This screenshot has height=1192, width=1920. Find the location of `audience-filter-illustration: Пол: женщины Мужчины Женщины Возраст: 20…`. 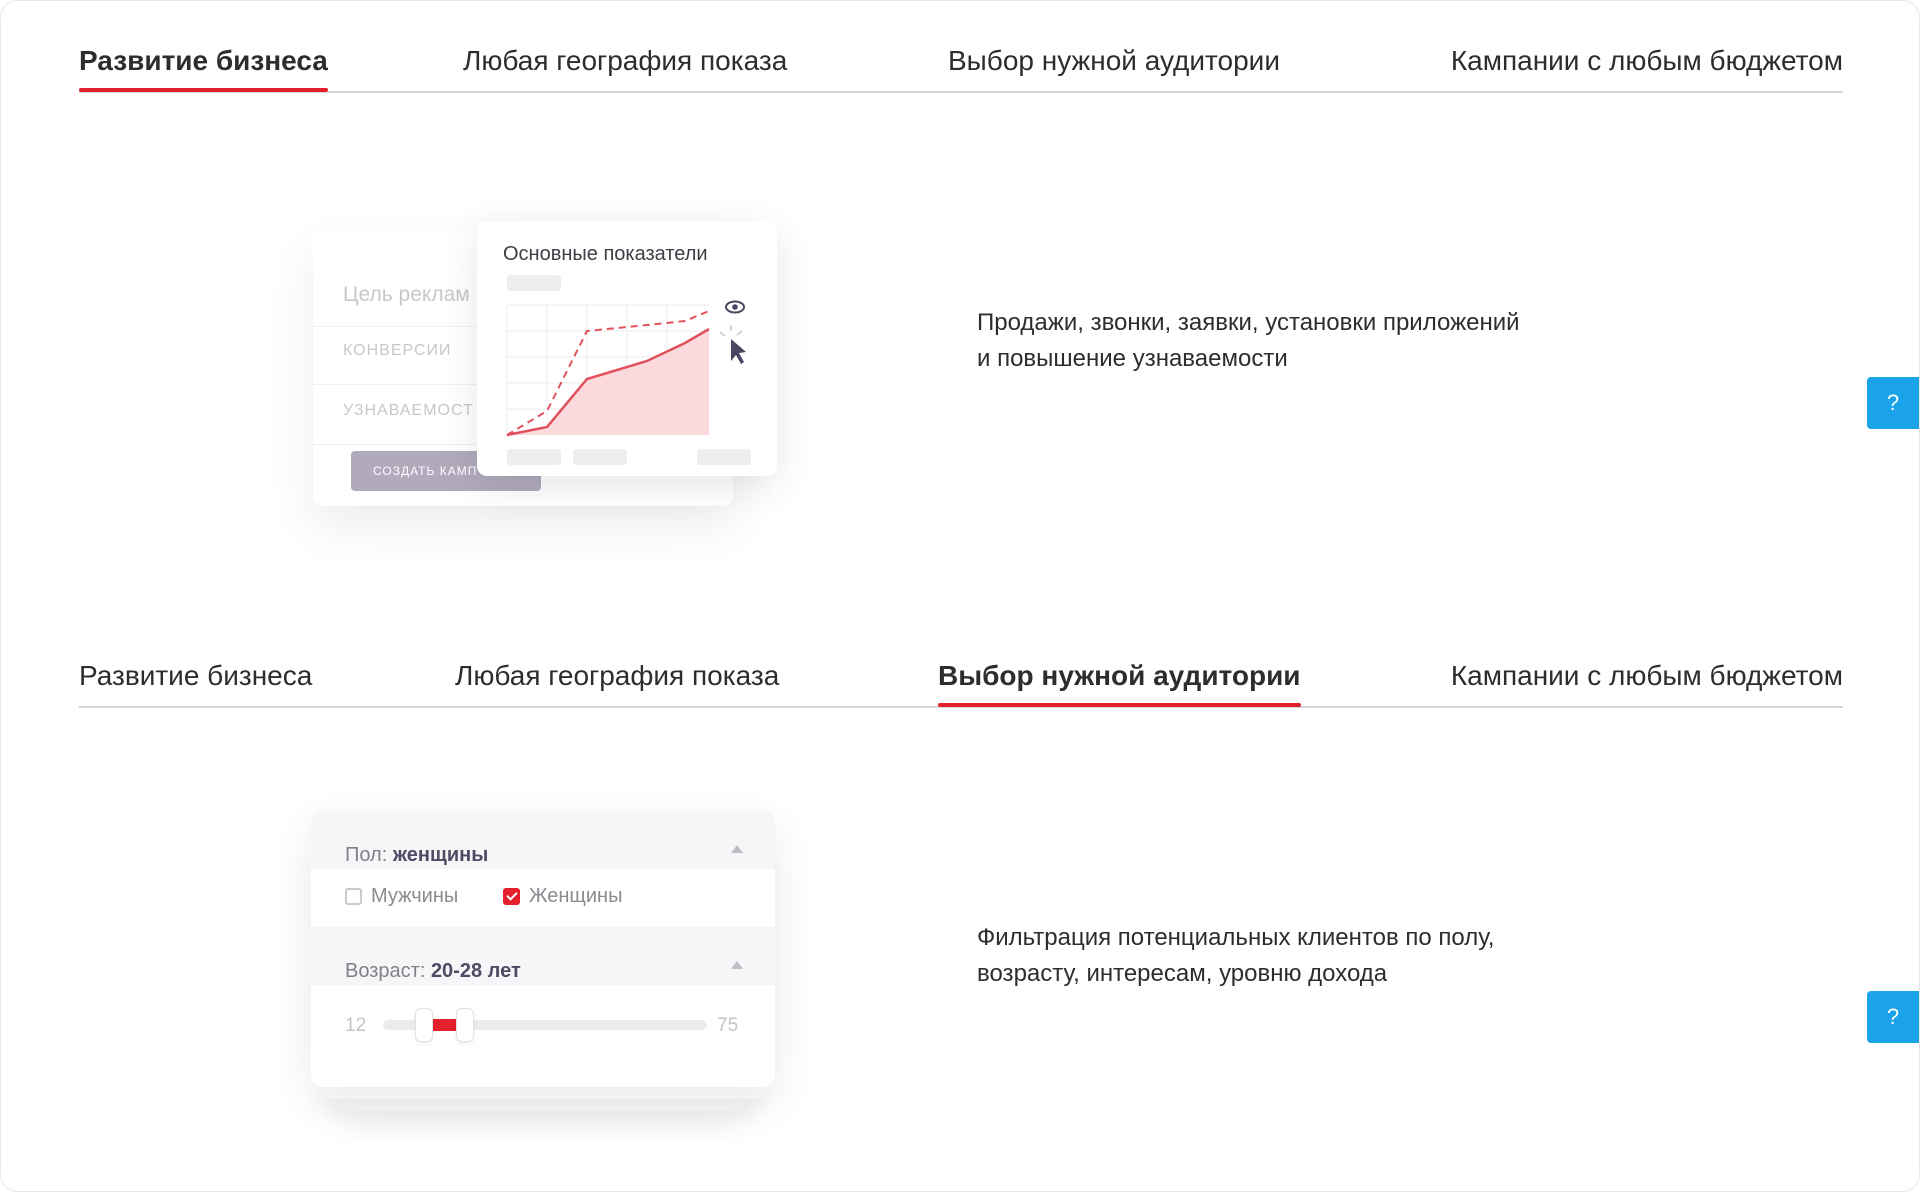

audience-filter-illustration: Пол: женщины Мужчины Женщины Возраст: 20… is located at coordinates (543, 991).